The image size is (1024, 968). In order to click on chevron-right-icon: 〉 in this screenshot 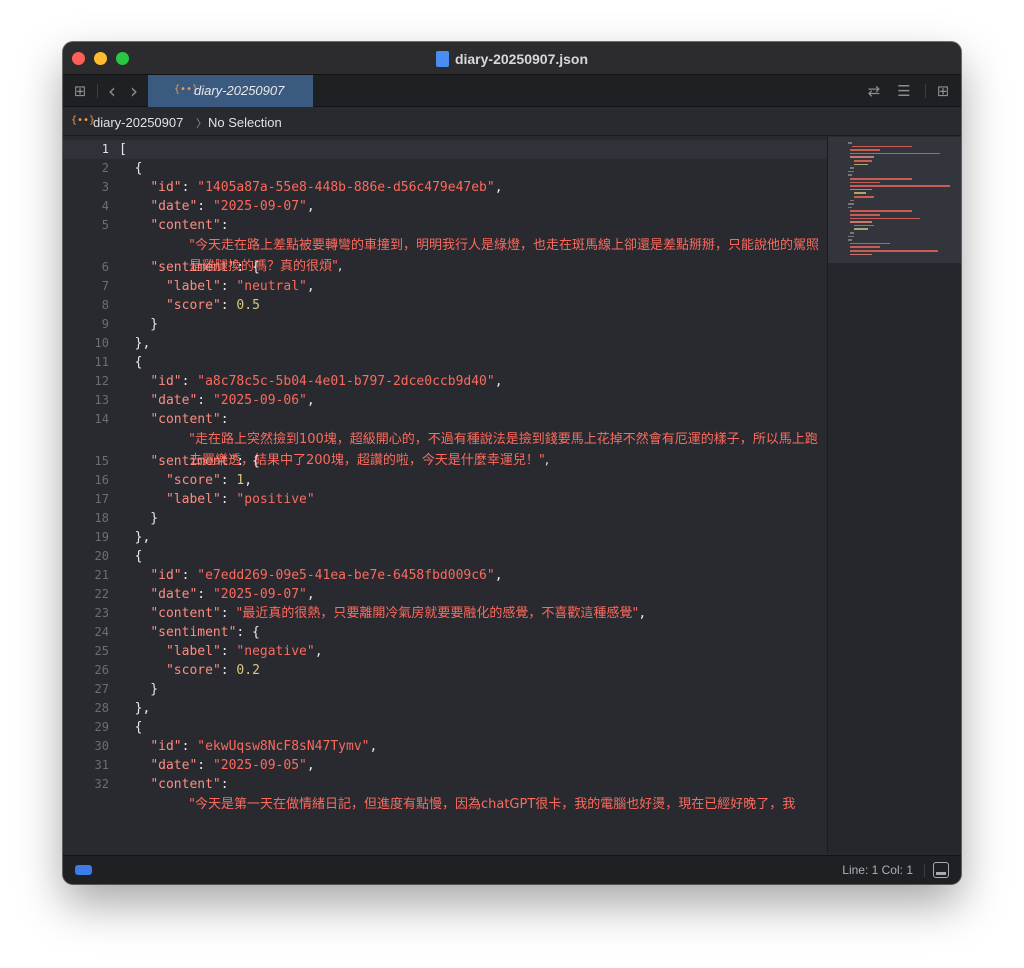, I will do `click(201, 123)`.